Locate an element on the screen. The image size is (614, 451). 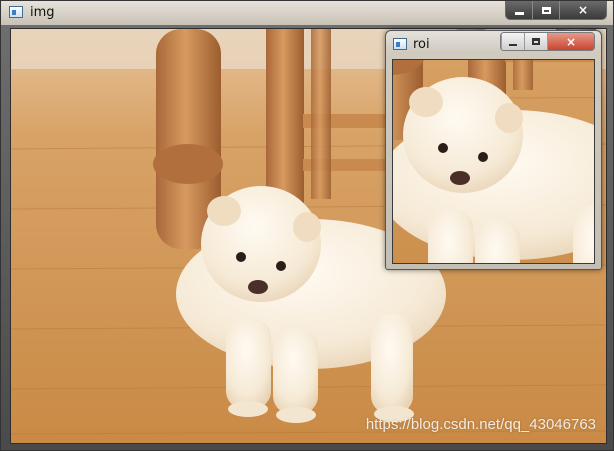
window-controls: × is located at coordinates (556, 10).